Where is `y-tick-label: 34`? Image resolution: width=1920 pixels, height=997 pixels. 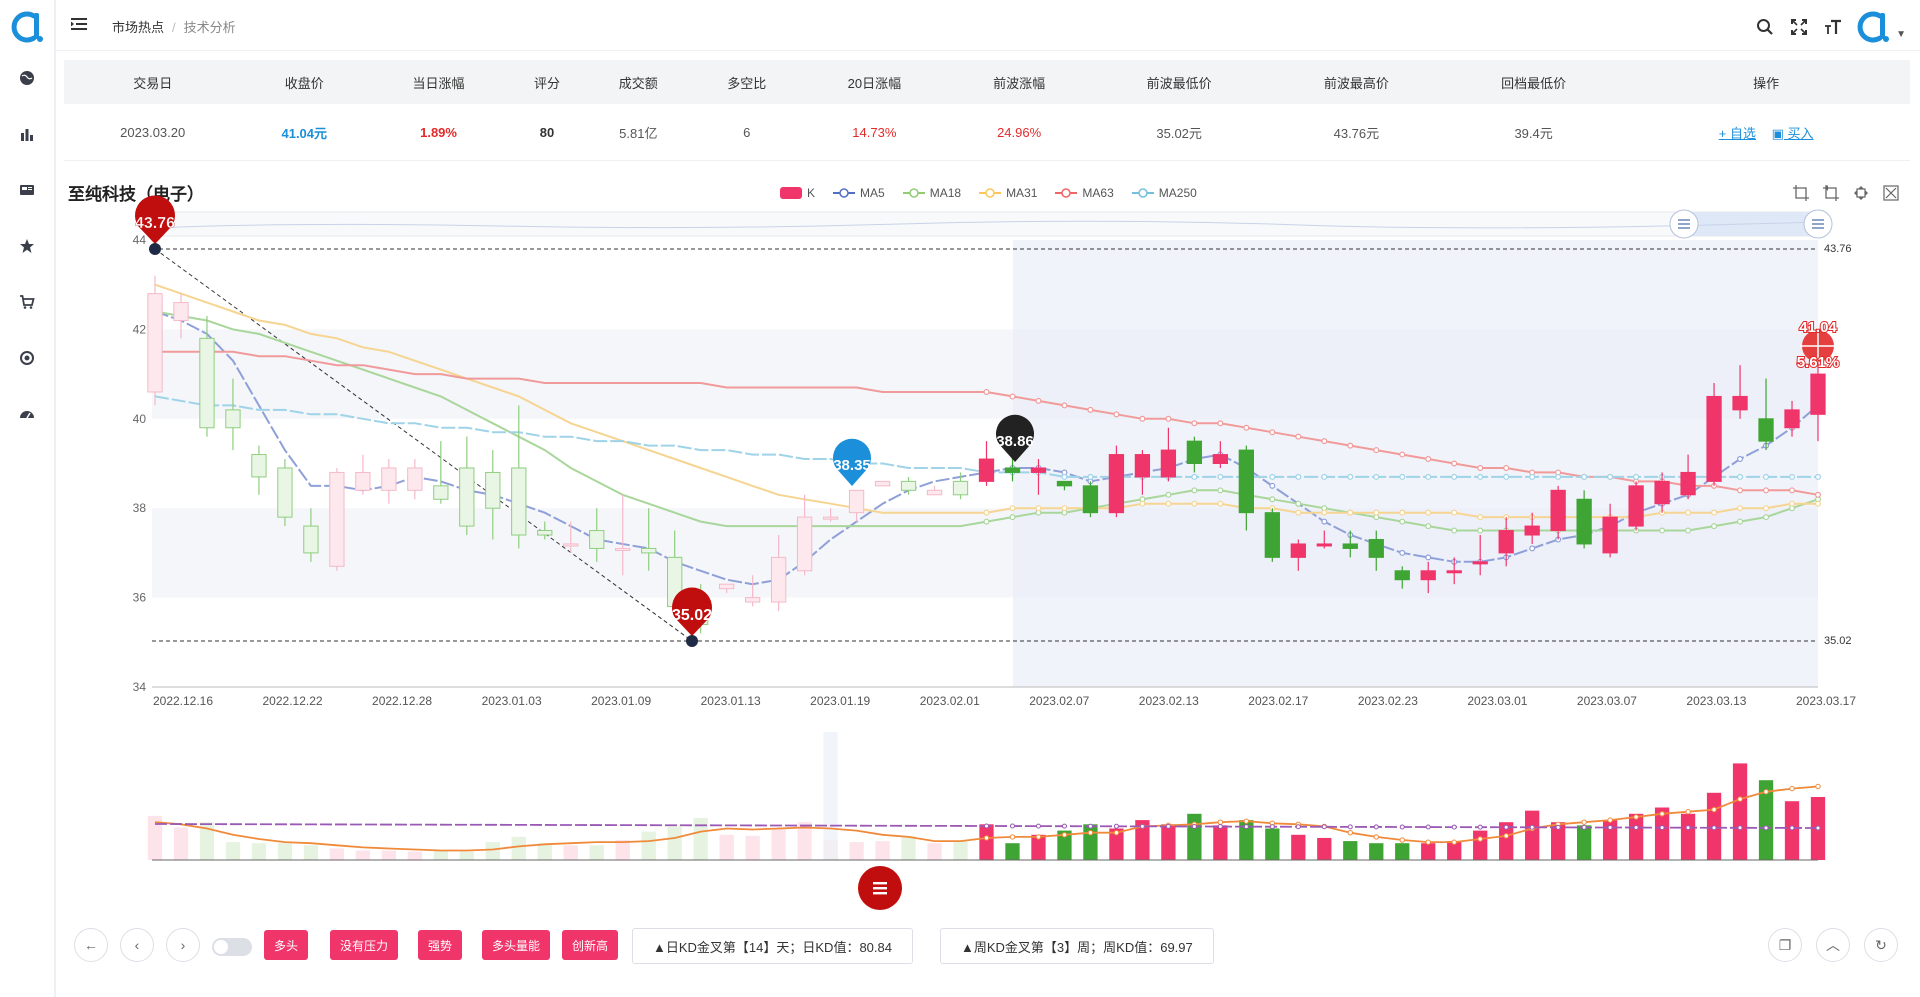
y-tick-label: 34 is located at coordinates (140, 687).